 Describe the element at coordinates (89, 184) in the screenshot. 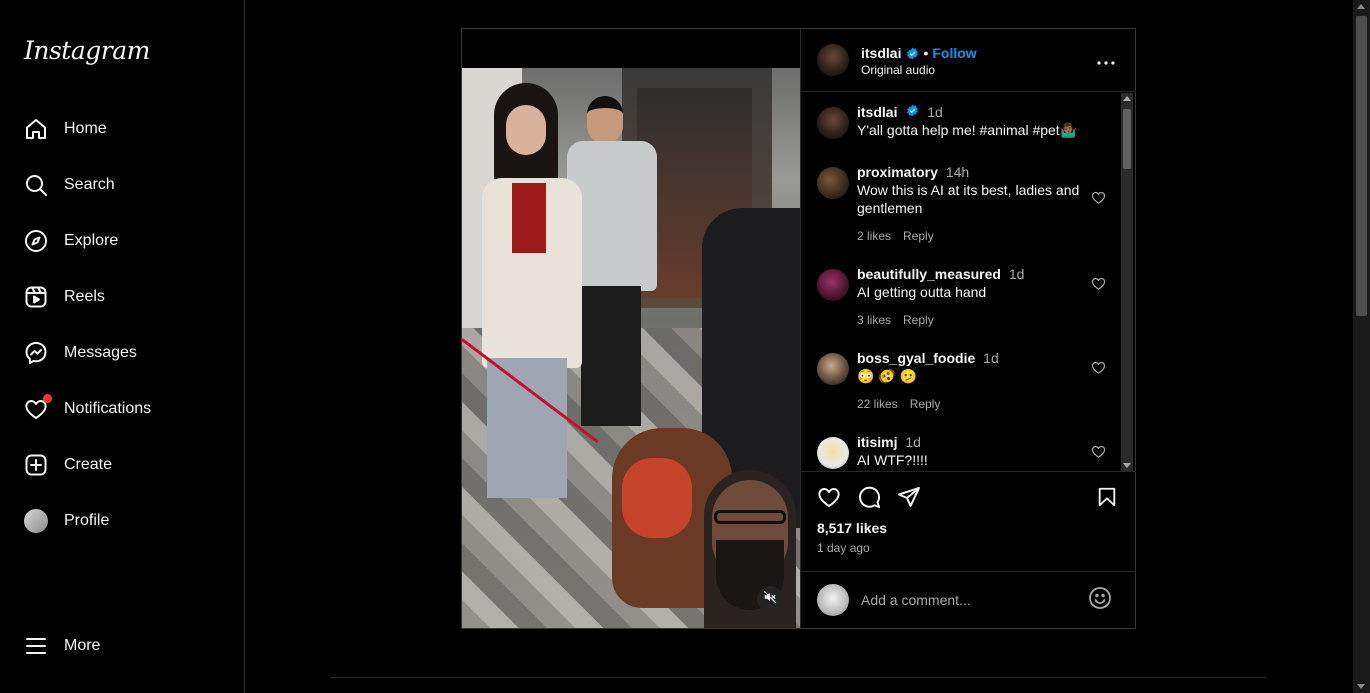

I see `sidebar-item-label: Search` at that location.